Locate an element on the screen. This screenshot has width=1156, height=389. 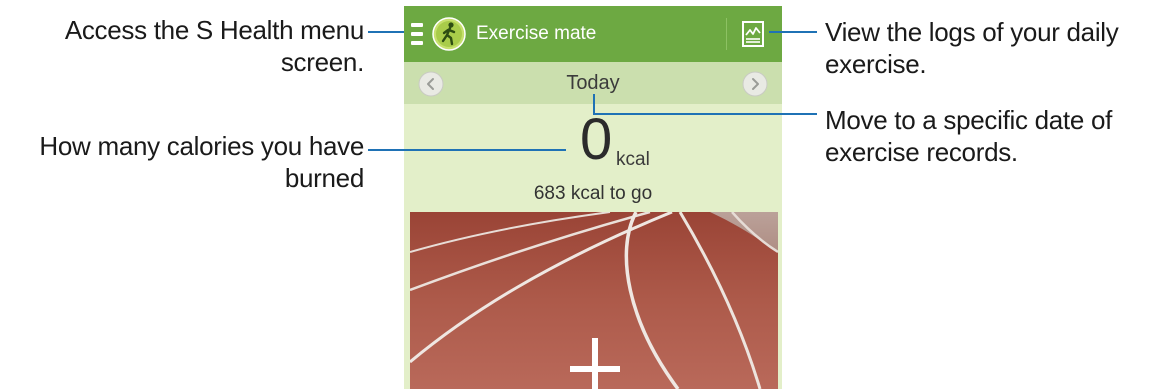
calories-burned-value: 0 is located at coordinates (596, 139).